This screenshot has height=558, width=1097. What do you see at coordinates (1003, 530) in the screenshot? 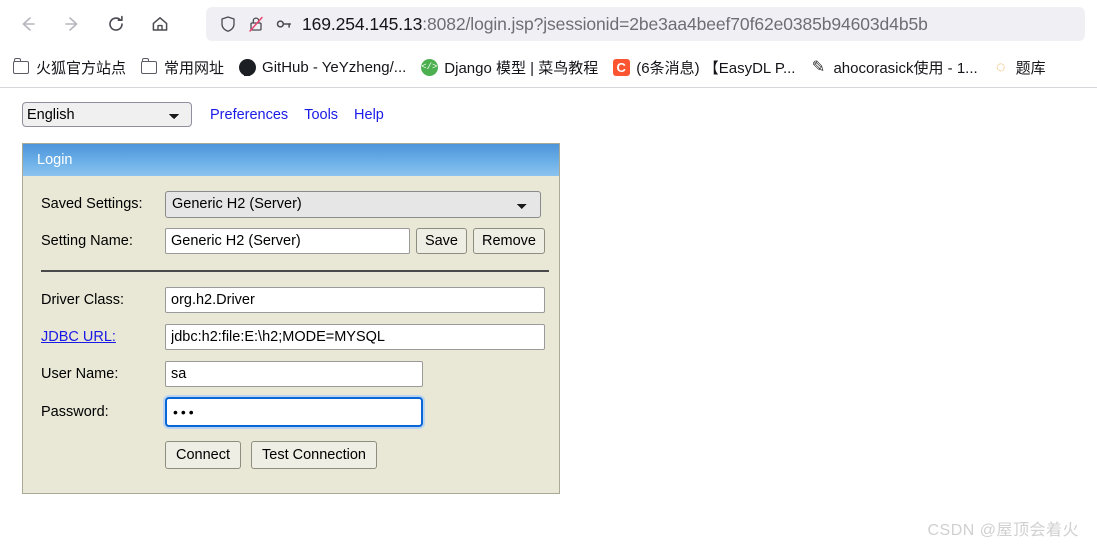
I see `watermark: CSDN @屋顶会着火` at bounding box center [1003, 530].